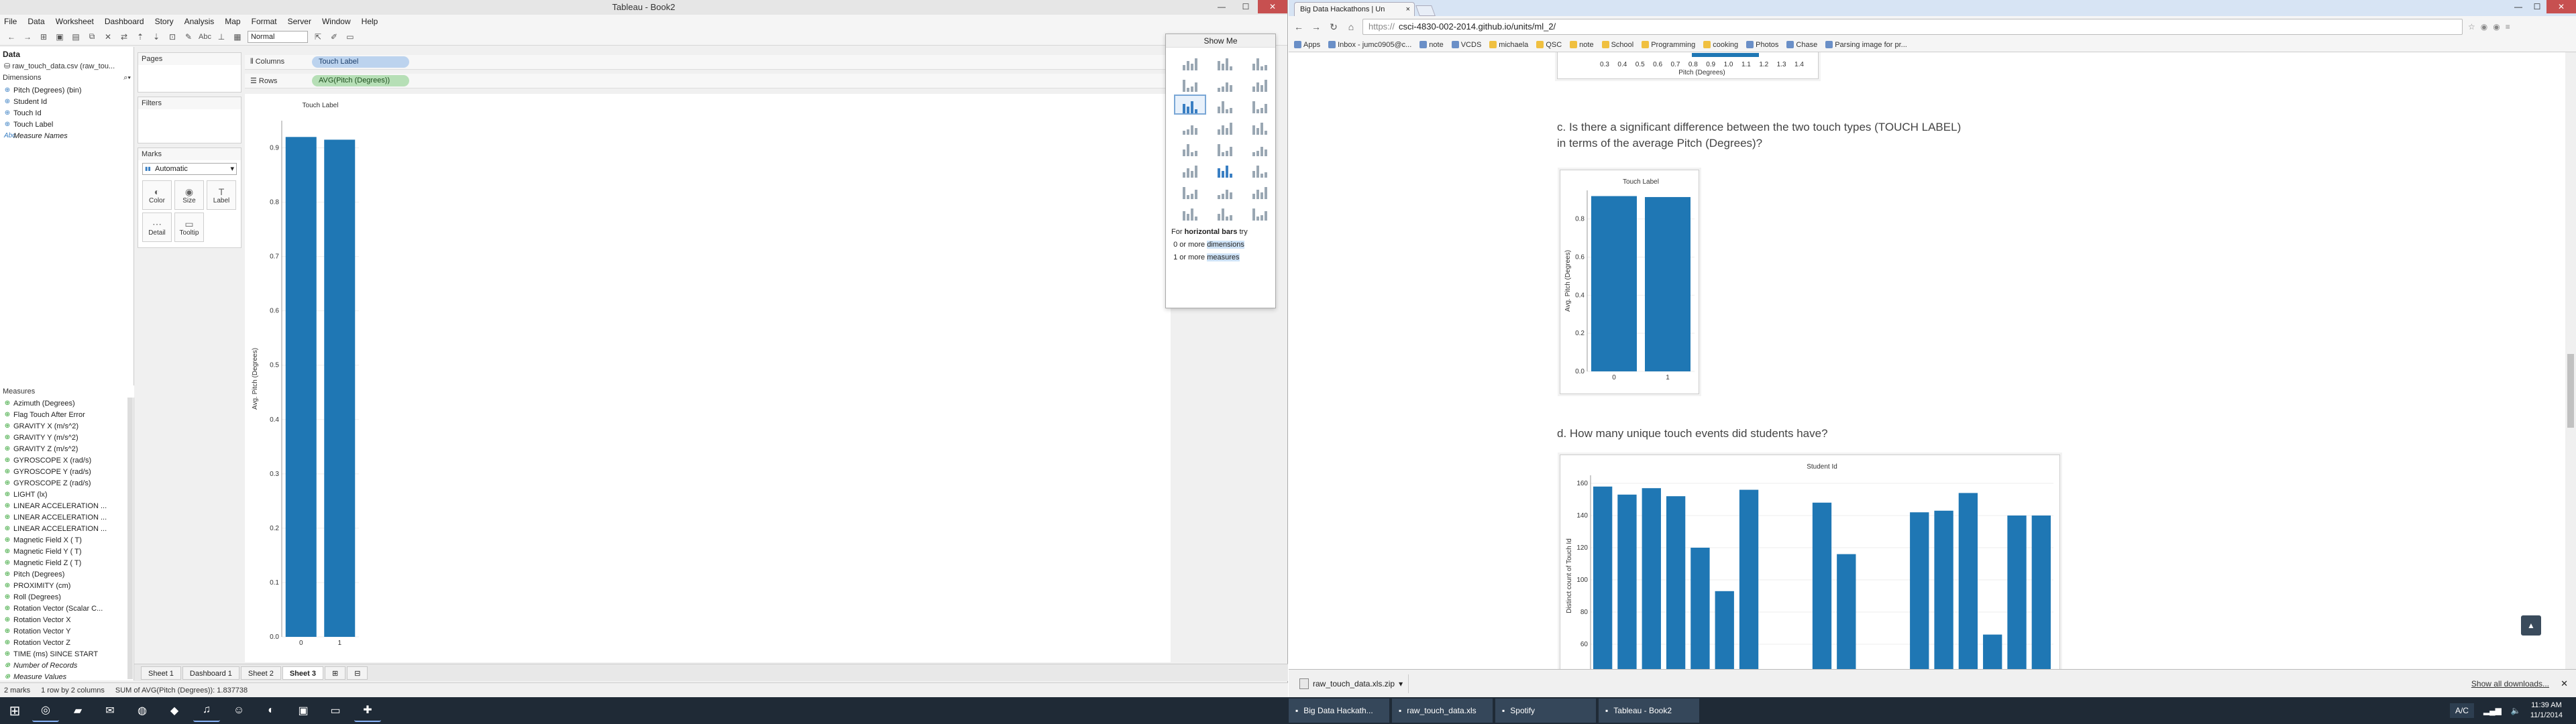 The width and height of the screenshot is (2576, 724). Describe the element at coordinates (370, 21) in the screenshot. I see `menu-item-help: Help` at that location.